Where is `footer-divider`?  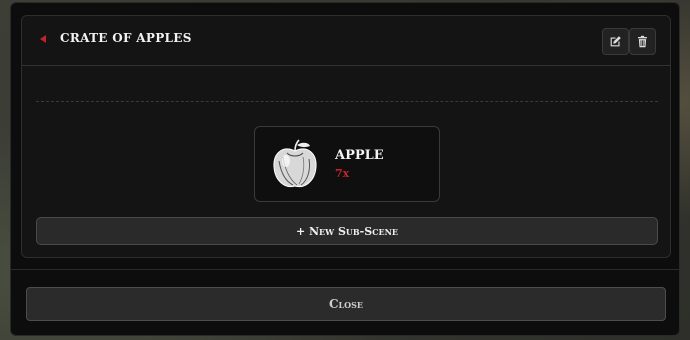
footer-divider is located at coordinates (345, 269).